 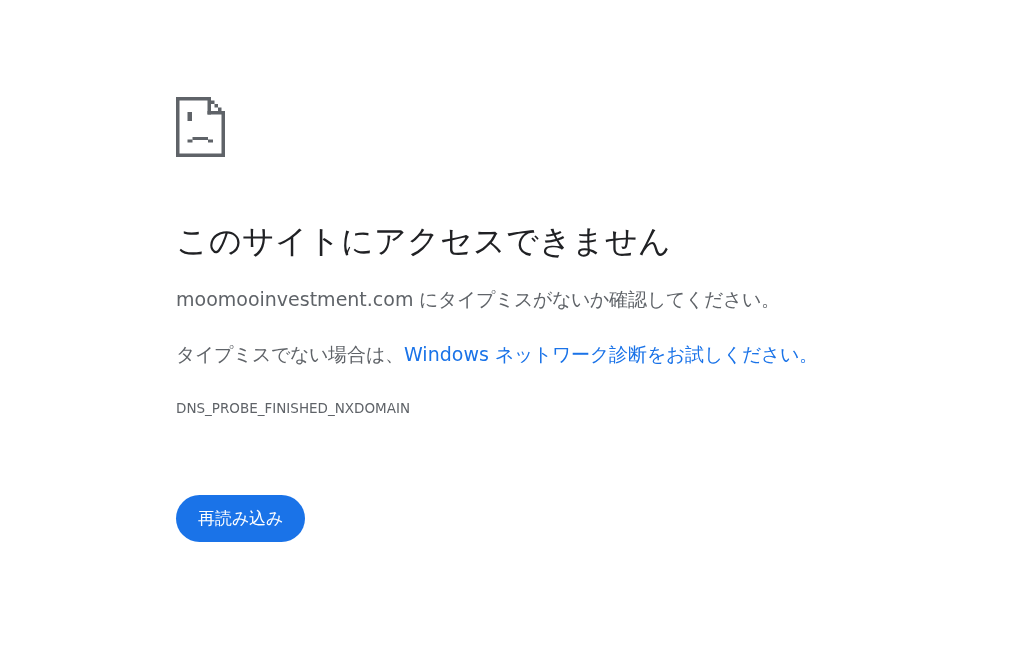 What do you see at coordinates (423, 241) in the screenshot?
I see `error-title: このサイトにアクセスできません` at bounding box center [423, 241].